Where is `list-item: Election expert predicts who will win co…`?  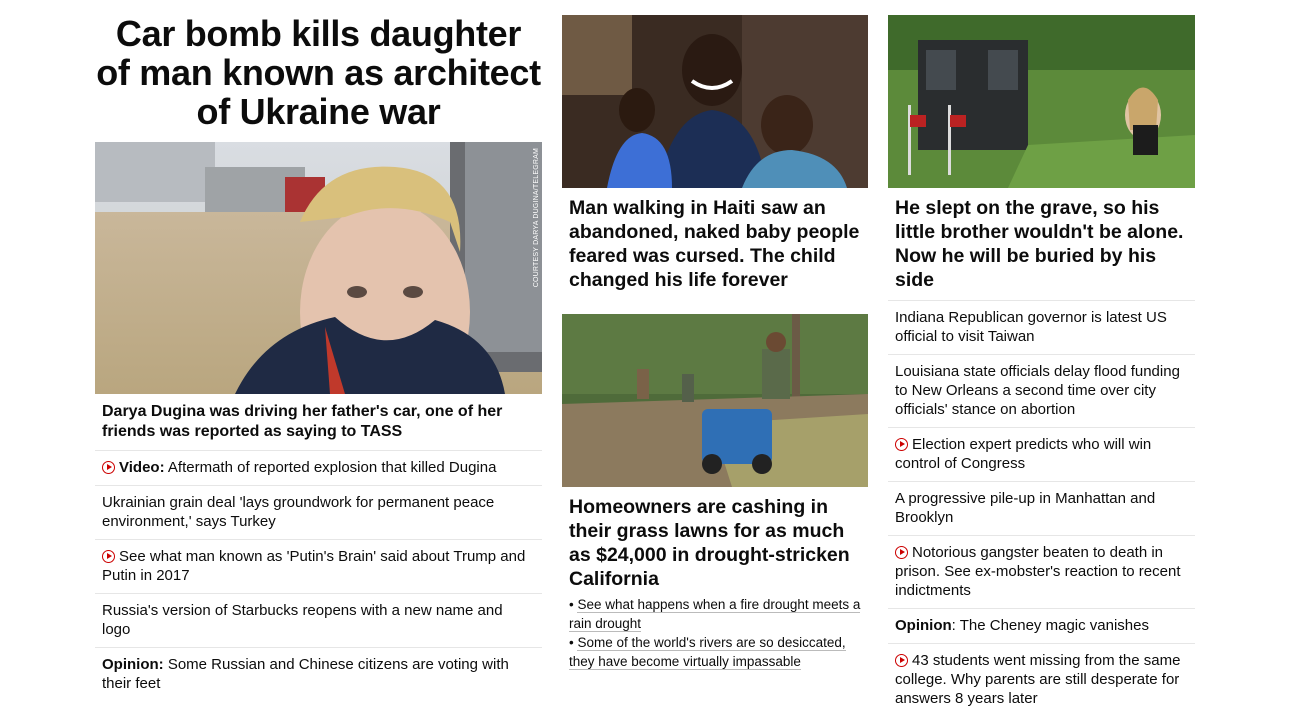 list-item: Election expert predicts who will win co… is located at coordinates (1041, 454).